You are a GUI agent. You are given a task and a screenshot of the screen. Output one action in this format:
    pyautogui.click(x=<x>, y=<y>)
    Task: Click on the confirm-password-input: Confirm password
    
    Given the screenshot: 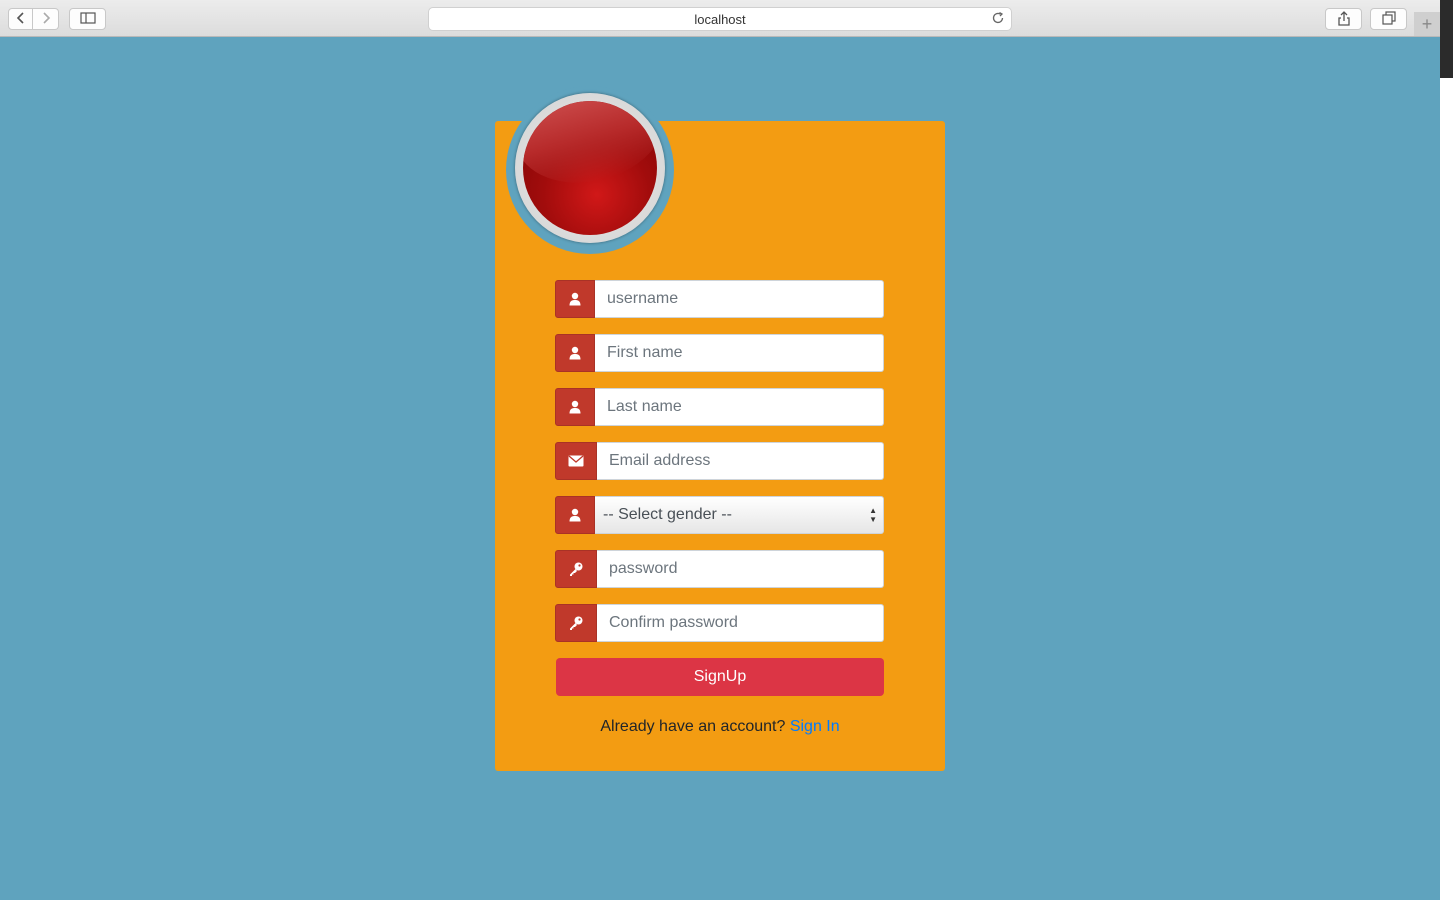 What is the action you would take?
    pyautogui.click(x=740, y=623)
    